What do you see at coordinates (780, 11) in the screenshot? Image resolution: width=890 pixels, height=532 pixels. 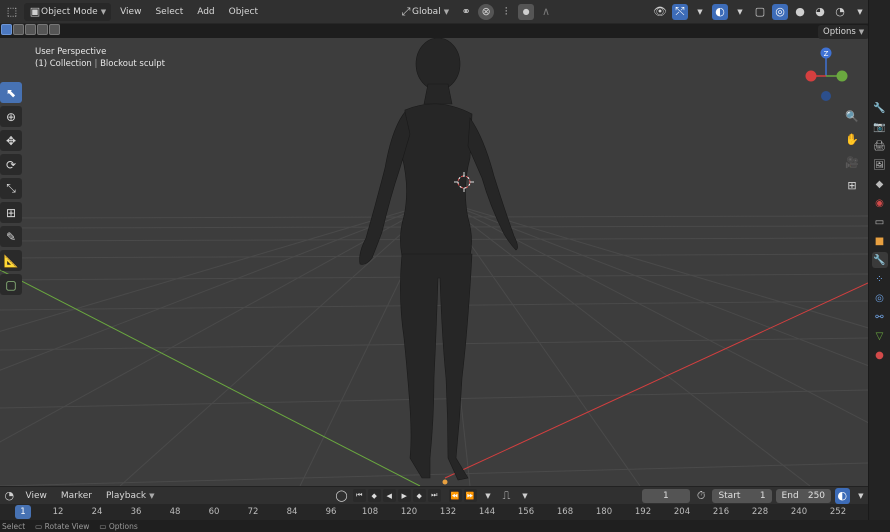 I see `wireframe-shading-icon: ◎` at bounding box center [780, 11].